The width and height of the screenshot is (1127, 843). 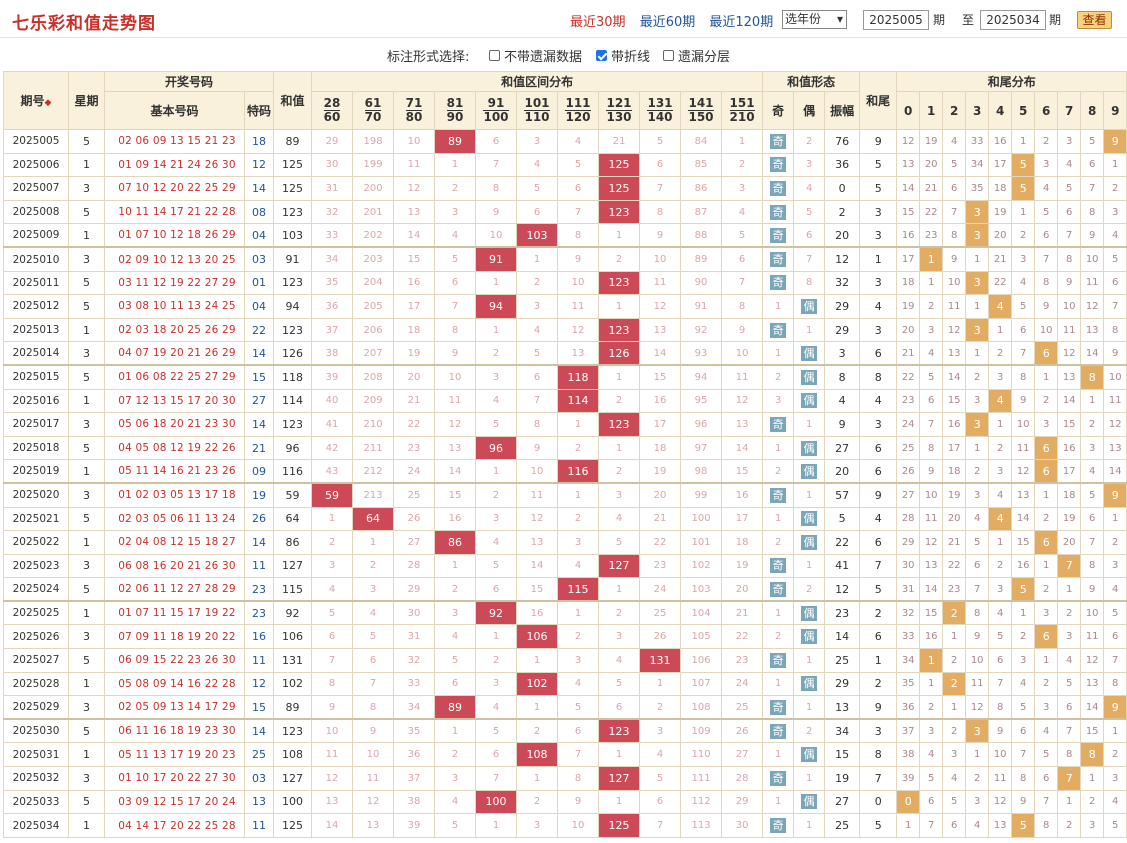 I want to click on basic-numbers-cell: 03 08 10 11 13 24 25, so click(x=174, y=306).